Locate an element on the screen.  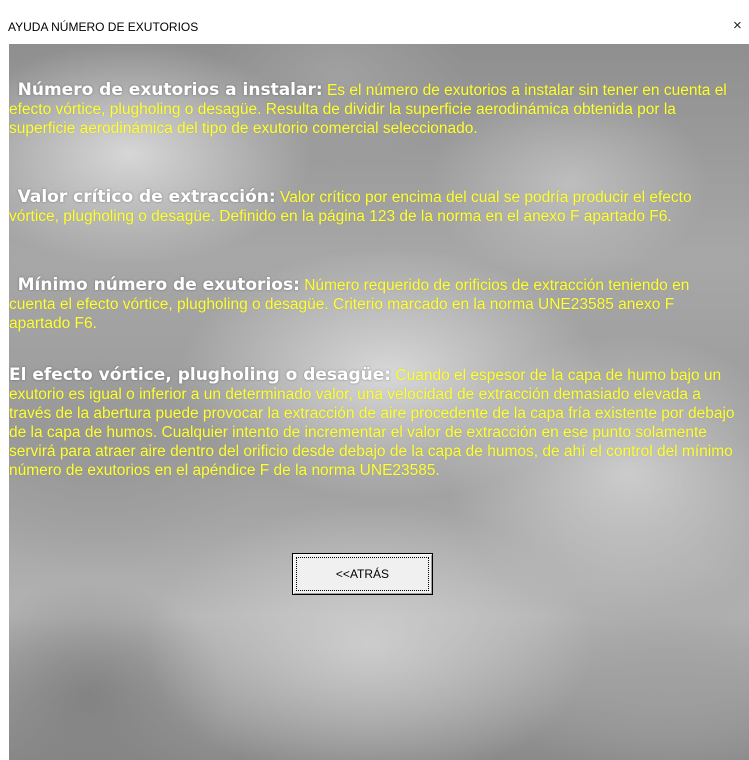
title-bar: AYUDA NÚMERO DE EXUTORIOS × is located at coordinates (374, 22).